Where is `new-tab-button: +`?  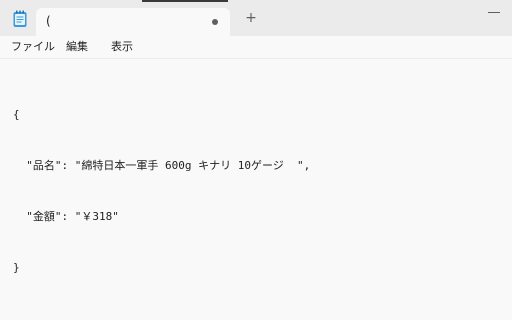
new-tab-button: + is located at coordinates (251, 18).